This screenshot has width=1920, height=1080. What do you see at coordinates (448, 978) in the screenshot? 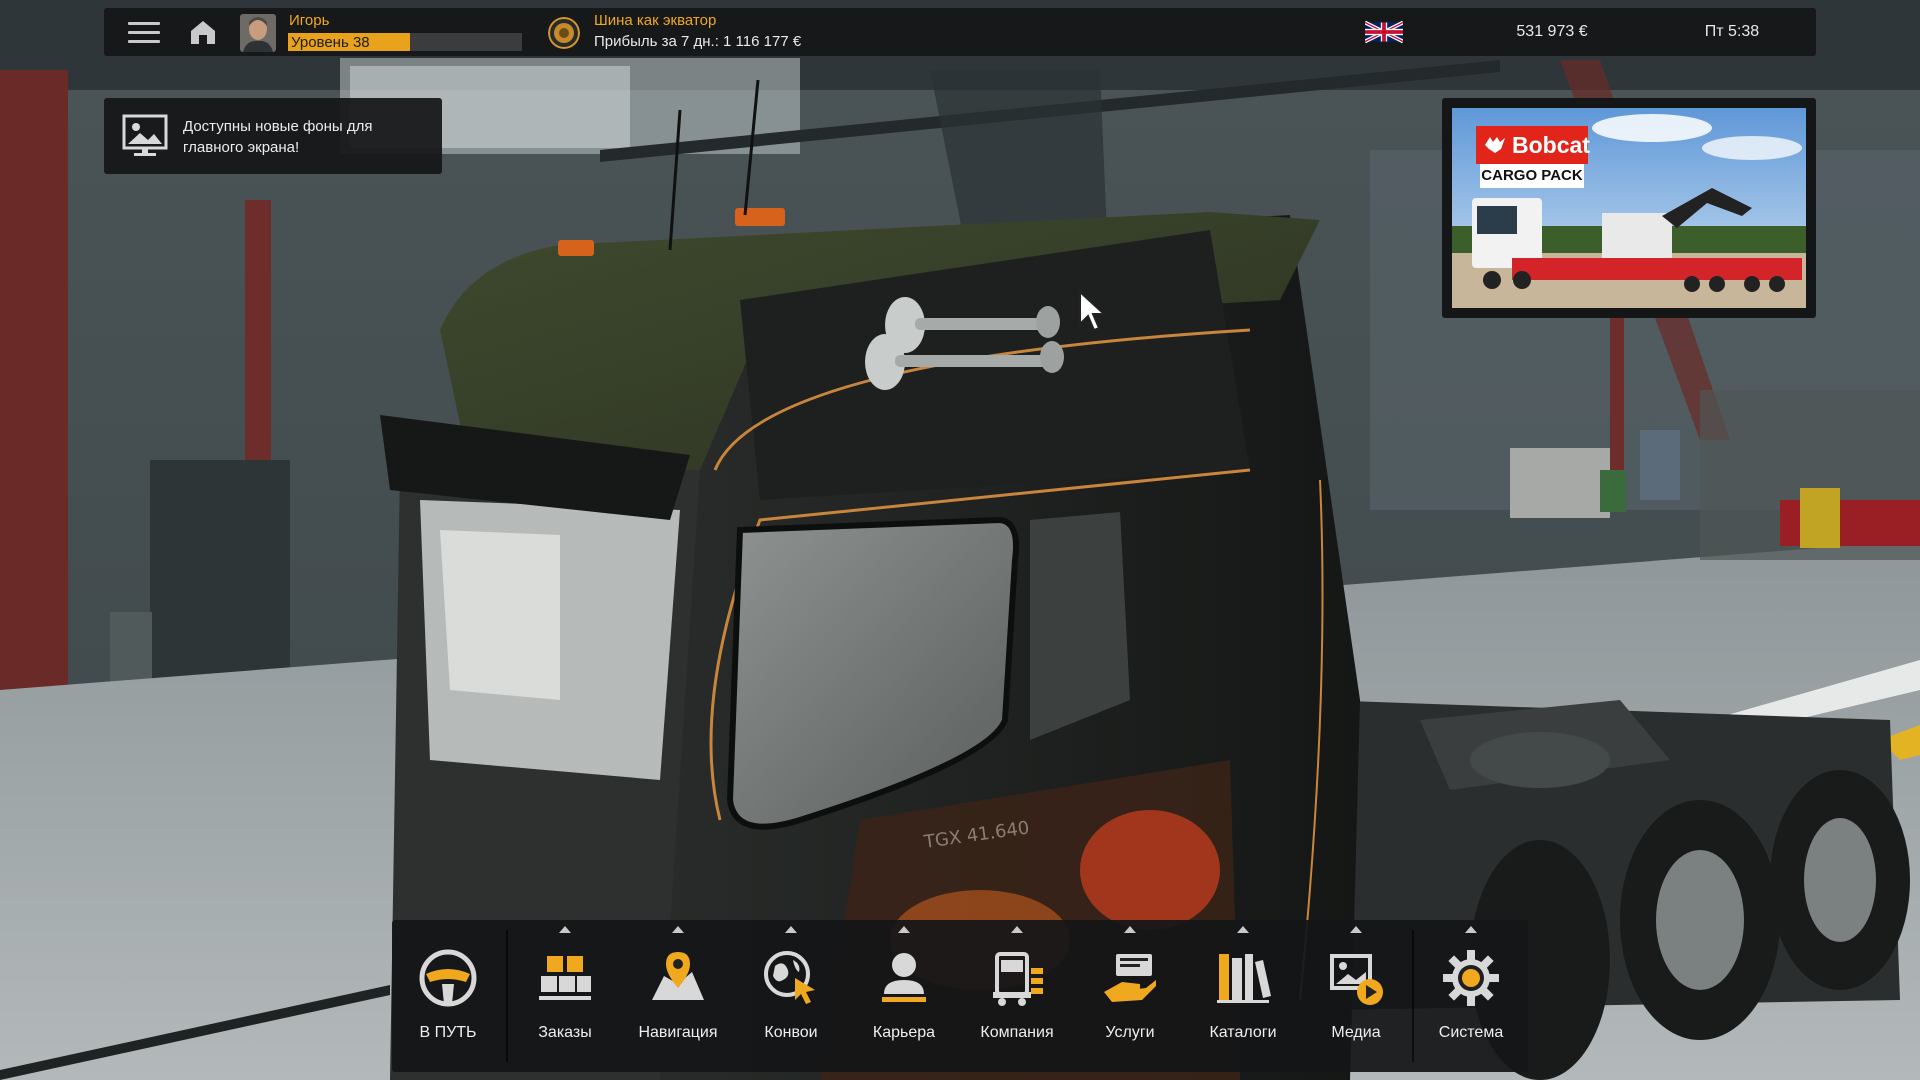
I see `steering-wheel-icon` at bounding box center [448, 978].